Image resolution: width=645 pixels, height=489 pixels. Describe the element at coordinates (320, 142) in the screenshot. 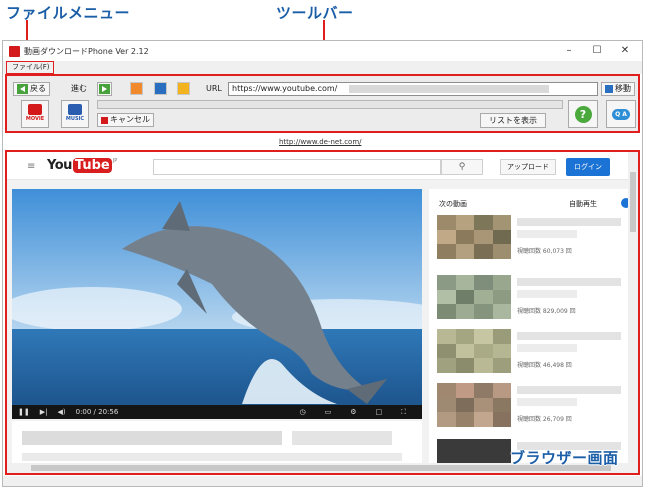

I see `site-link: http://www.de-net.com/` at that location.